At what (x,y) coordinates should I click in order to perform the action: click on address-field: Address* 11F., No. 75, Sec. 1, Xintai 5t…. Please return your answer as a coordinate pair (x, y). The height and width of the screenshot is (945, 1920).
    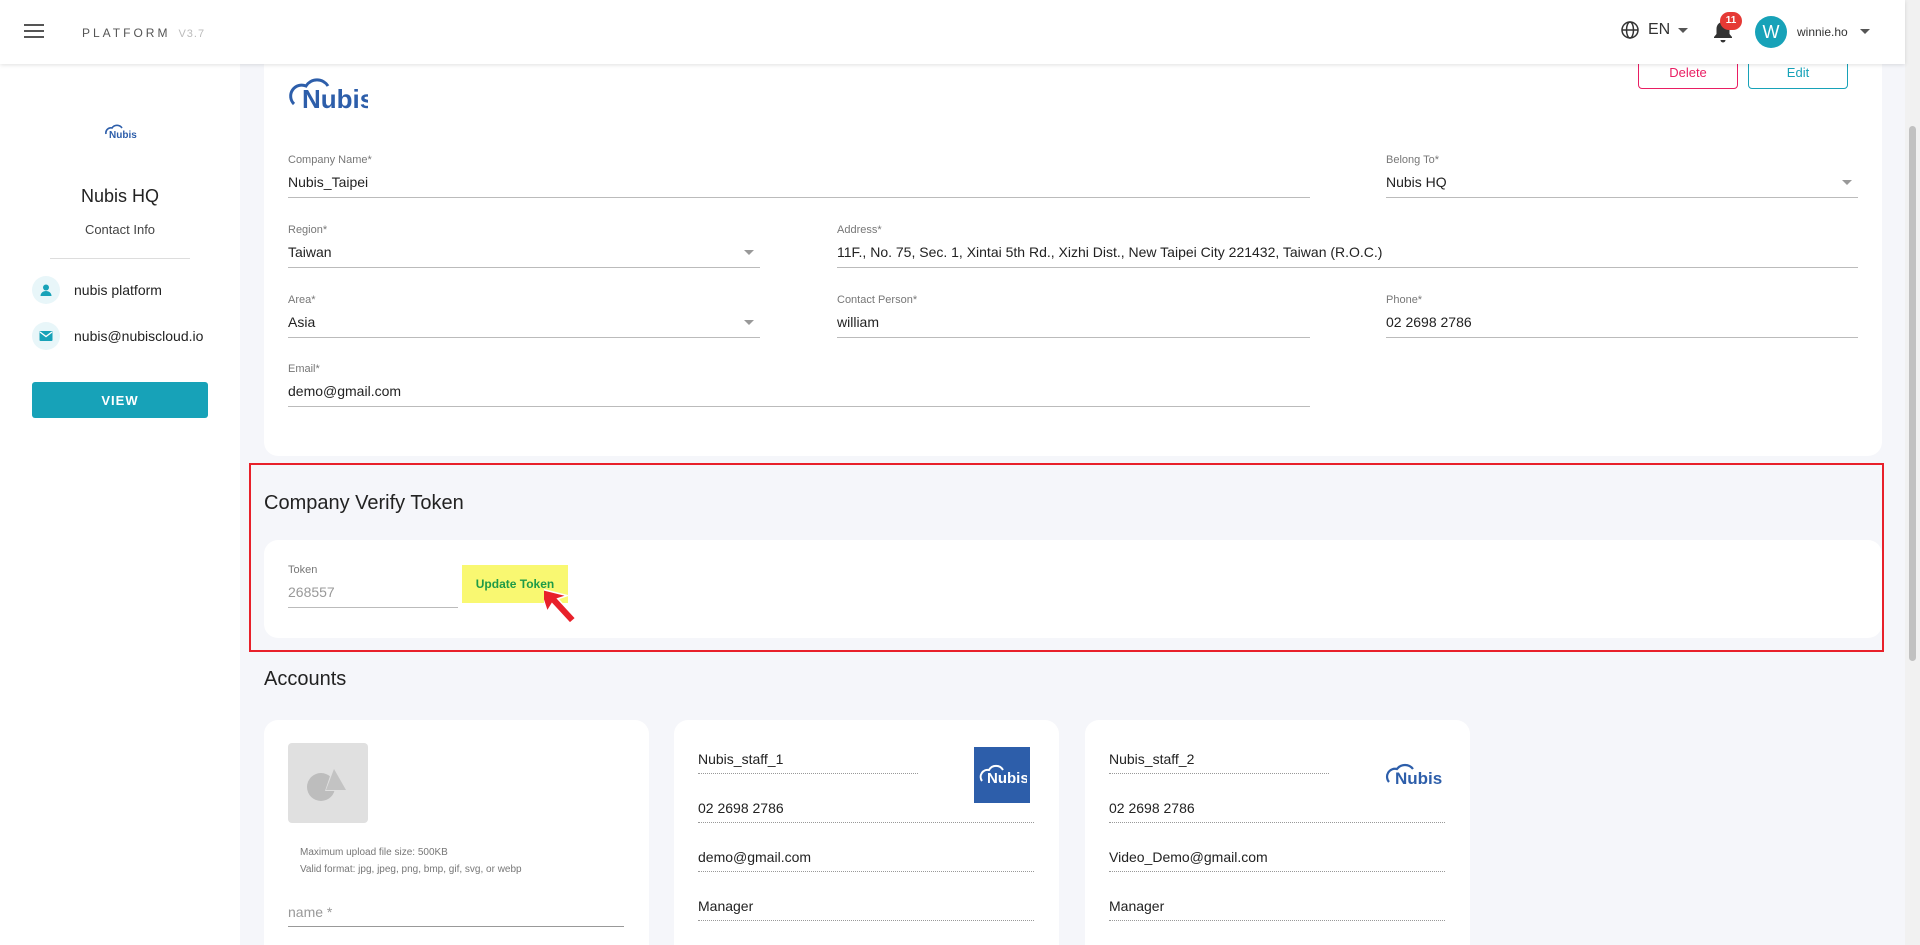
    Looking at the image, I should click on (1347, 246).